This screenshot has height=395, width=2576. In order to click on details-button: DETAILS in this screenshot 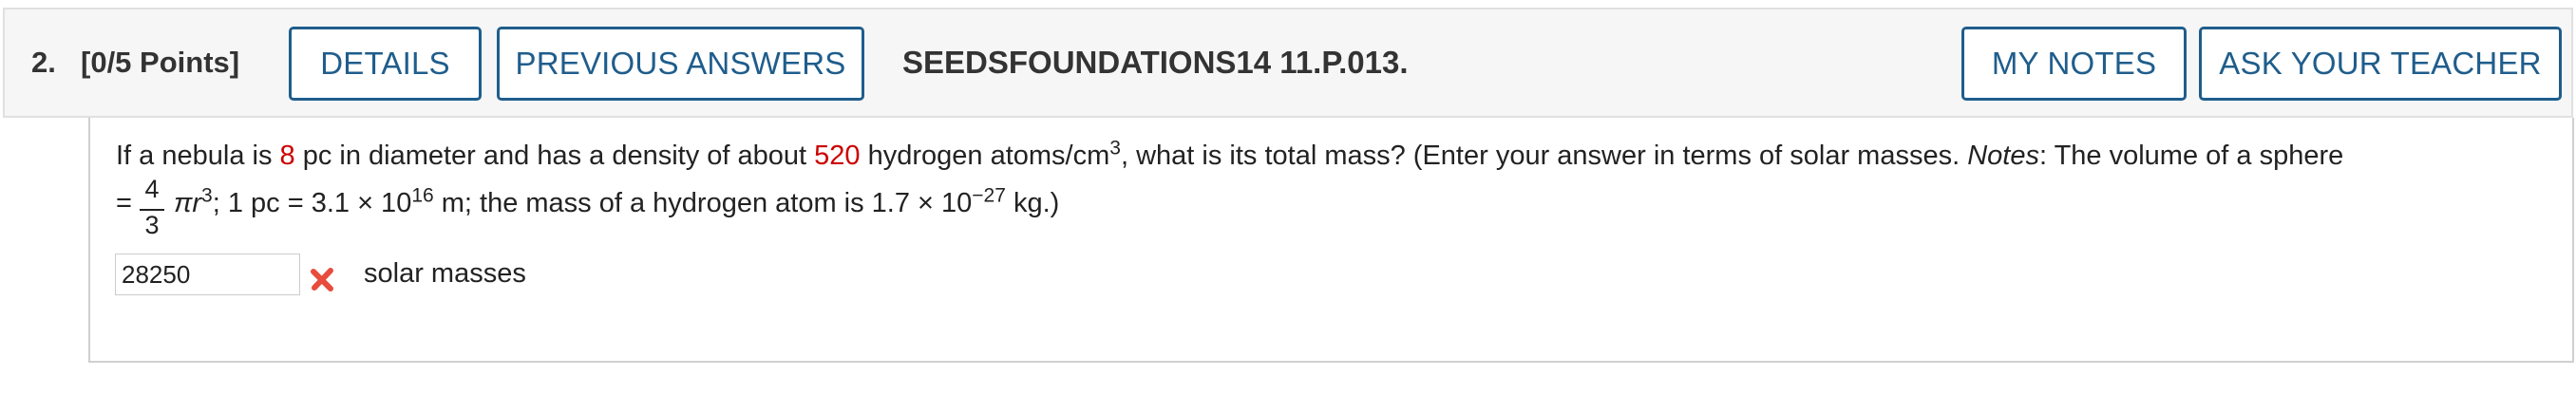, I will do `click(385, 64)`.